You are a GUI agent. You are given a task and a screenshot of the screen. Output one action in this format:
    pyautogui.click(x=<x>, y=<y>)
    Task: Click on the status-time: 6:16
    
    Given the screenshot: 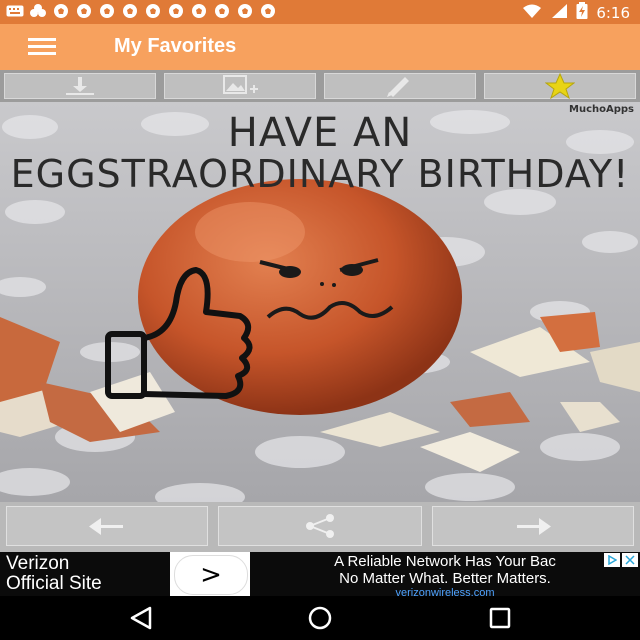 What is the action you would take?
    pyautogui.click(x=613, y=13)
    